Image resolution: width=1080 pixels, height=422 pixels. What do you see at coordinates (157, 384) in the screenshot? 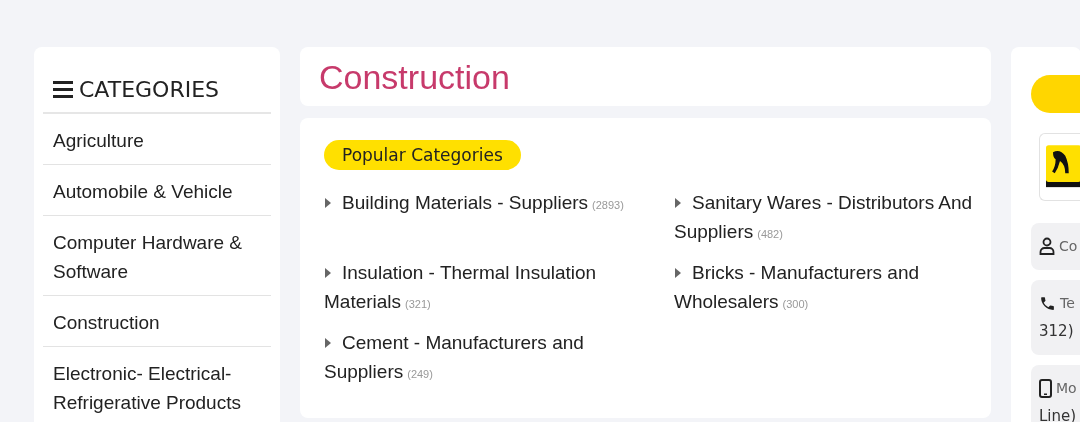
I see `category-link: Electronic- Electrical- Refrigerative Products` at bounding box center [157, 384].